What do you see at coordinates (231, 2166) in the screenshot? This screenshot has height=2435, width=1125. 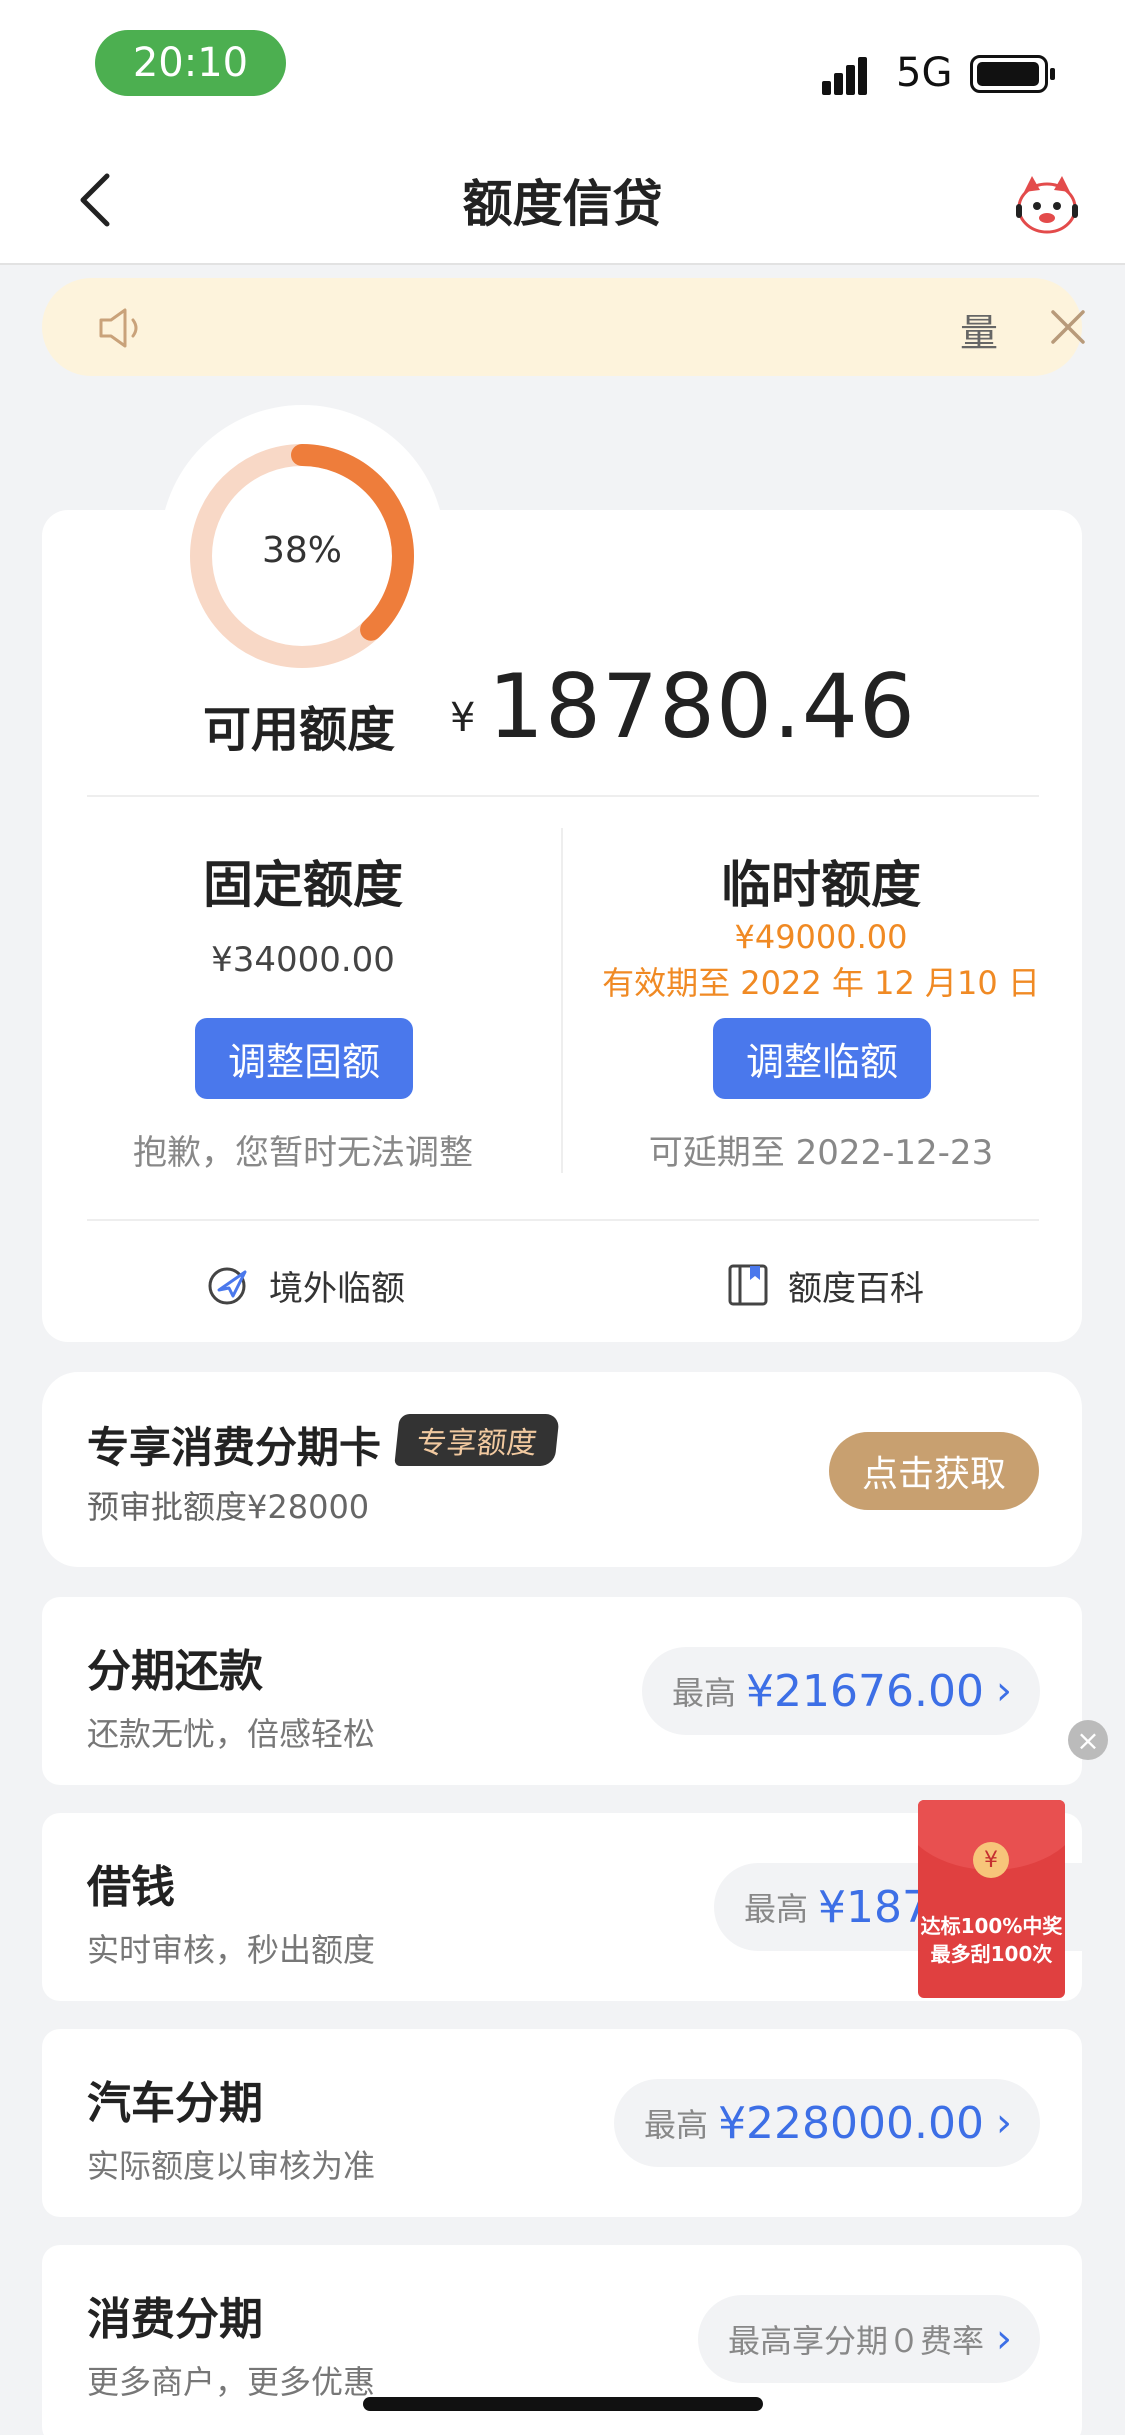 I see `product-subtitle: 实际额度以审核为准` at bounding box center [231, 2166].